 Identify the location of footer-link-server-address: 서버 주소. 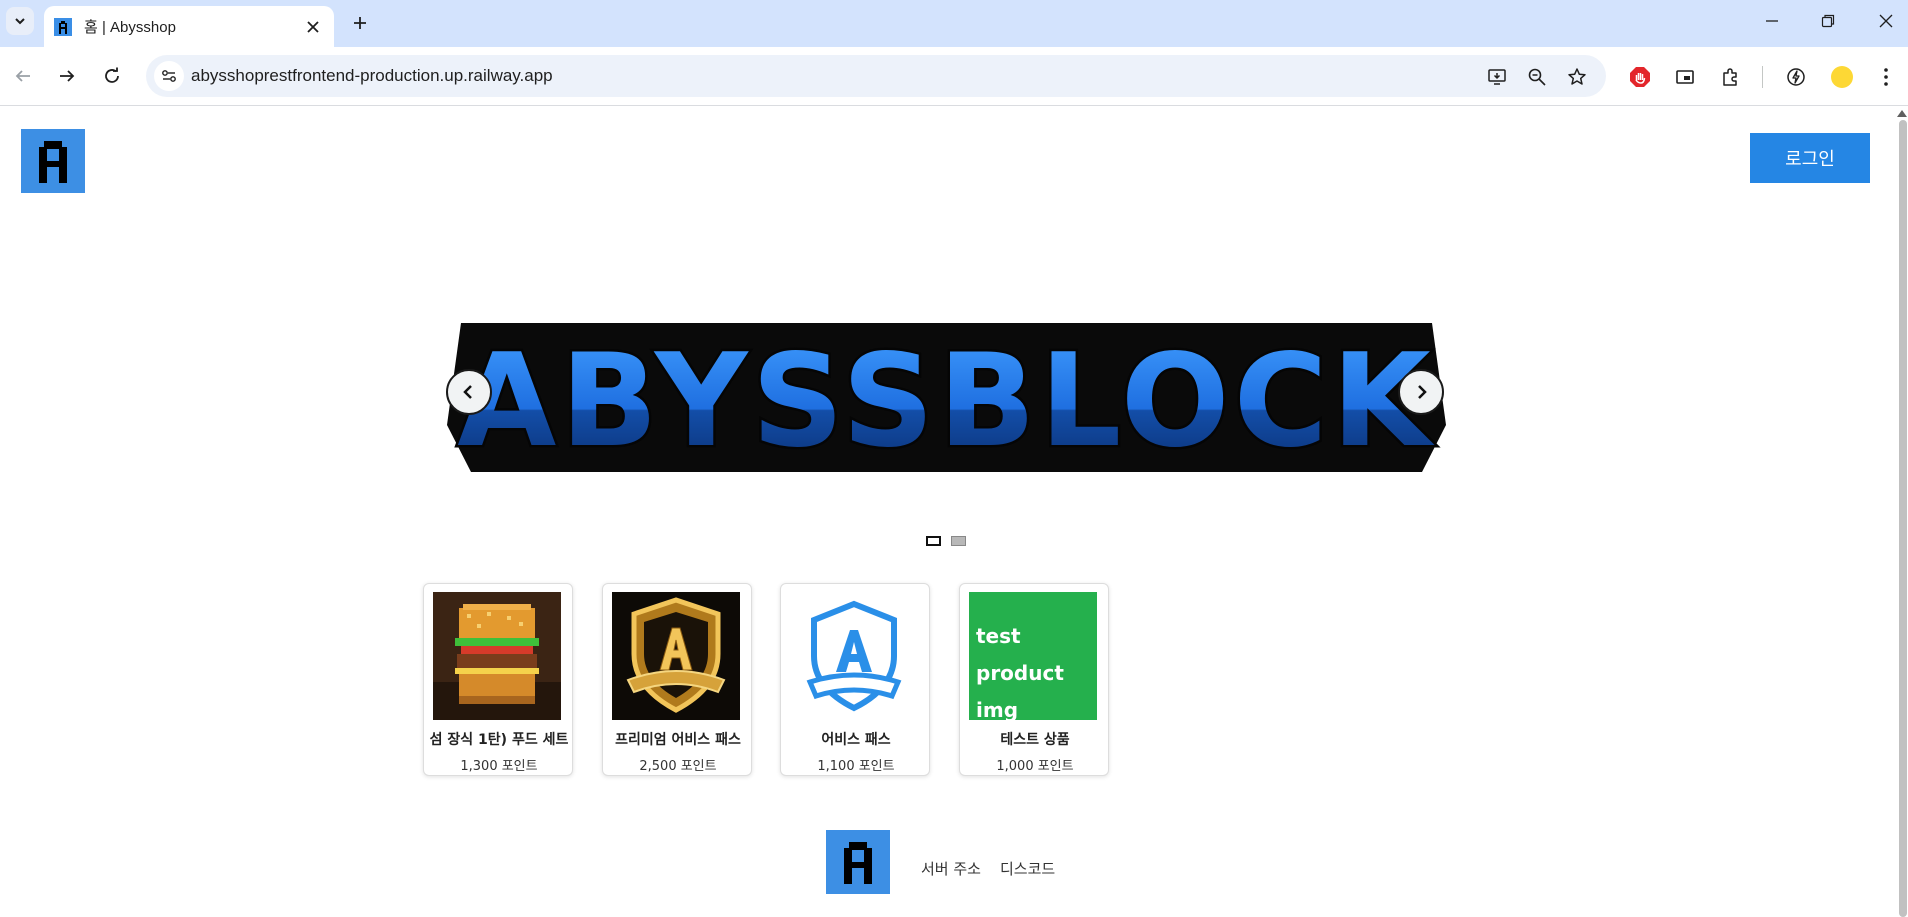
(951, 868).